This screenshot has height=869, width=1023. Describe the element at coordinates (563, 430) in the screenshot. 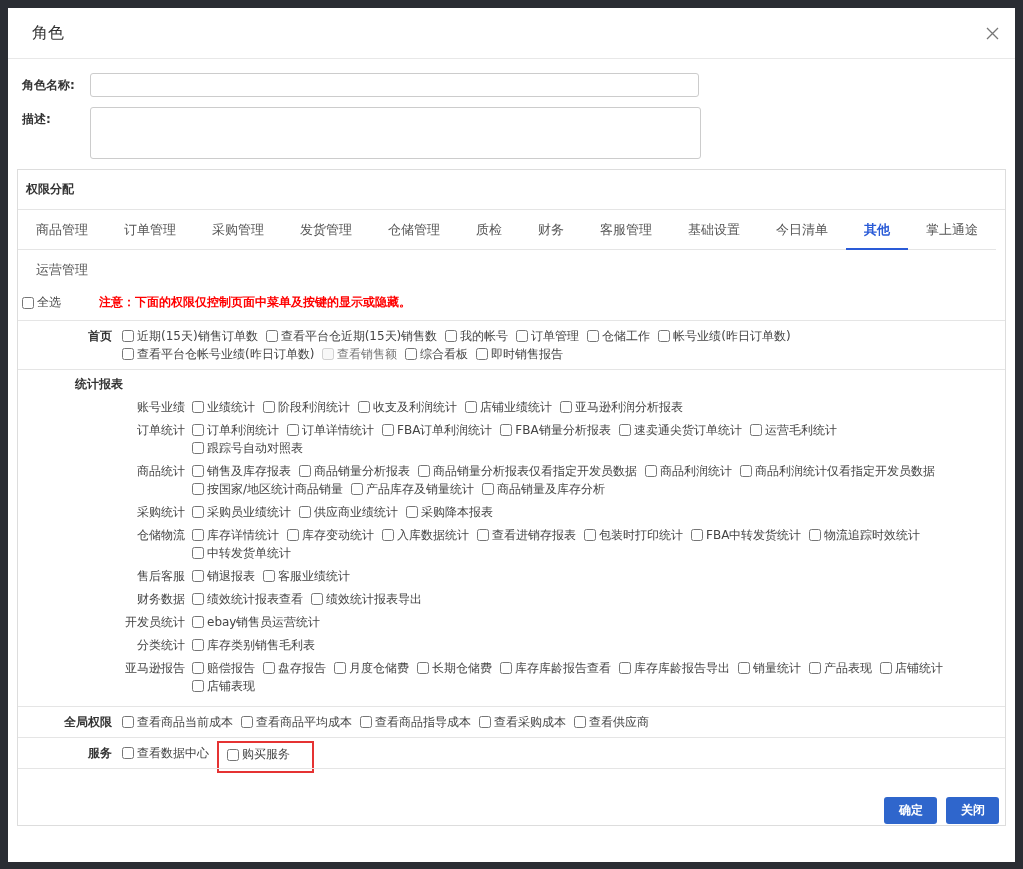

I see `checkbox-label: FBA销量分析报表` at that location.